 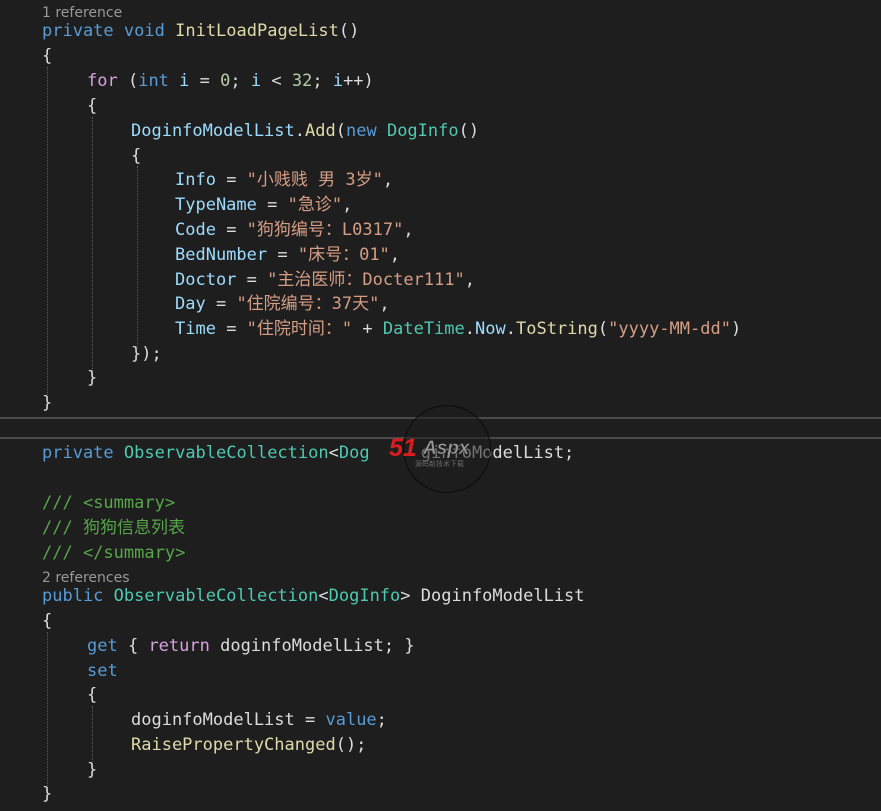 I want to click on assignment-line: doginfoModelList = value;, so click(x=259, y=720).